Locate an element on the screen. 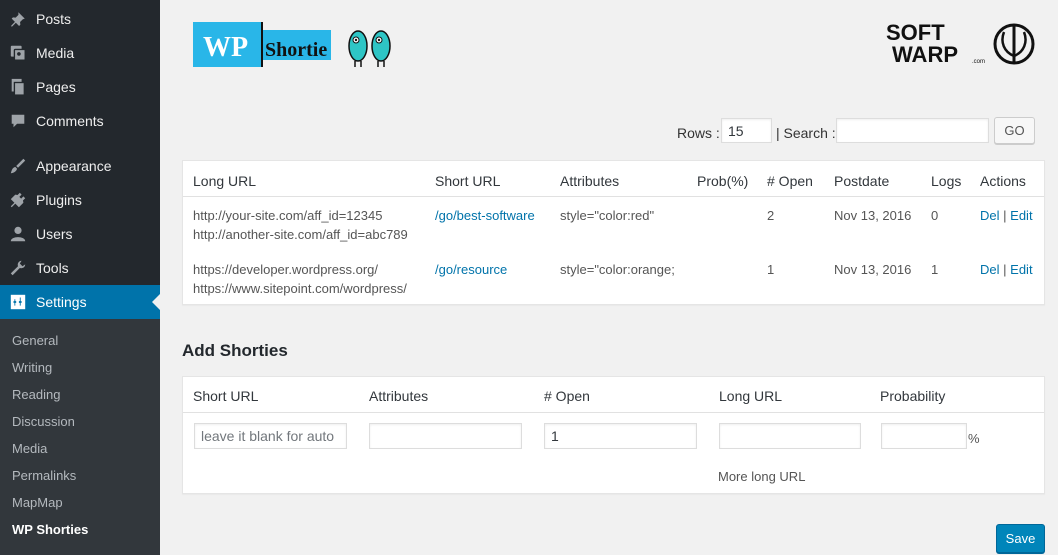  rows-input is located at coordinates (746, 130).